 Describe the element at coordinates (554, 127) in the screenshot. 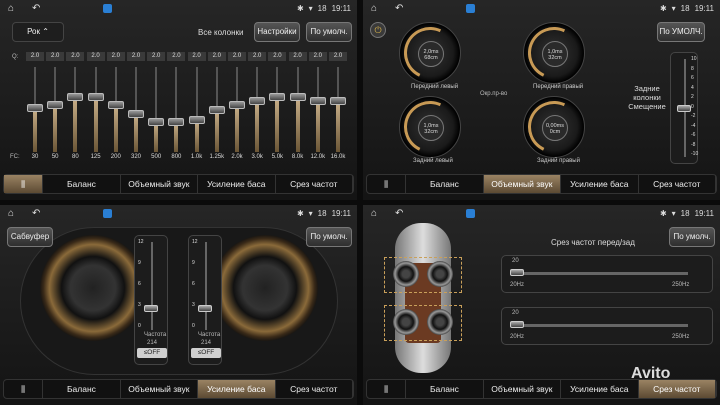

I see `knob-rear-right: 0,00ms 0cm` at that location.